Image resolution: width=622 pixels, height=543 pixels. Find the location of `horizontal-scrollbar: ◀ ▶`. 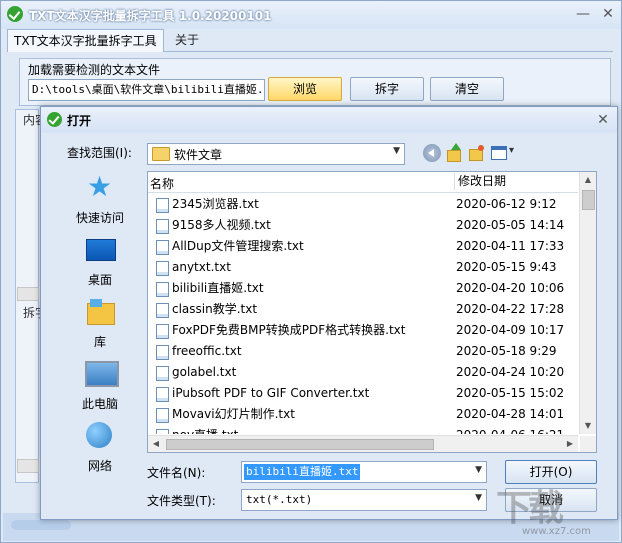

horizontal-scrollbar: ◀ ▶ is located at coordinates (363, 443).